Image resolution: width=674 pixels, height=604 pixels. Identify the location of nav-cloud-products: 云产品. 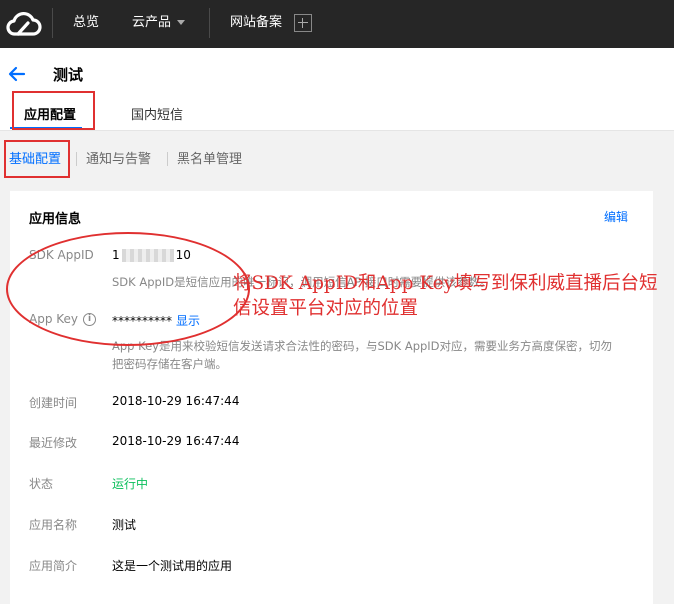
(159, 24).